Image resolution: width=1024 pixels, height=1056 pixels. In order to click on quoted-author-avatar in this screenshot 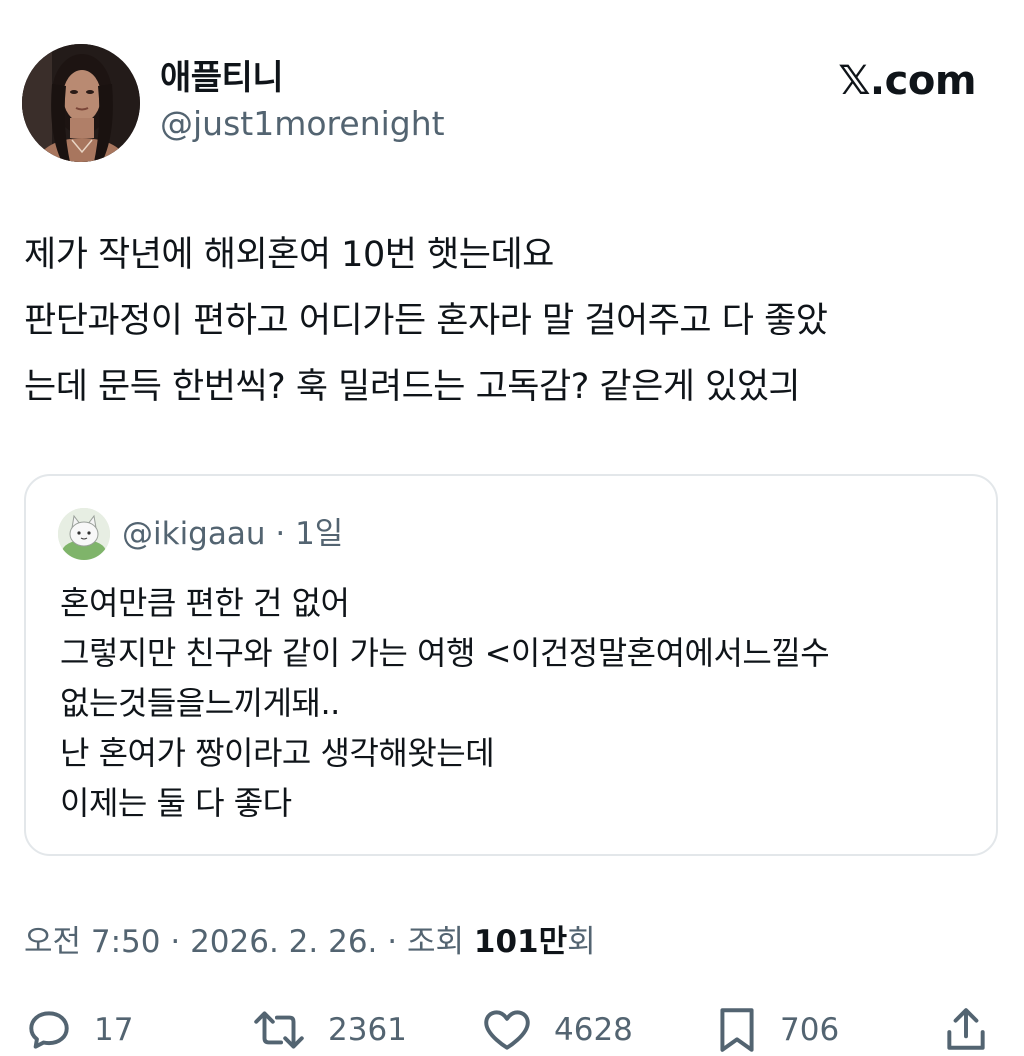, I will do `click(84, 534)`.